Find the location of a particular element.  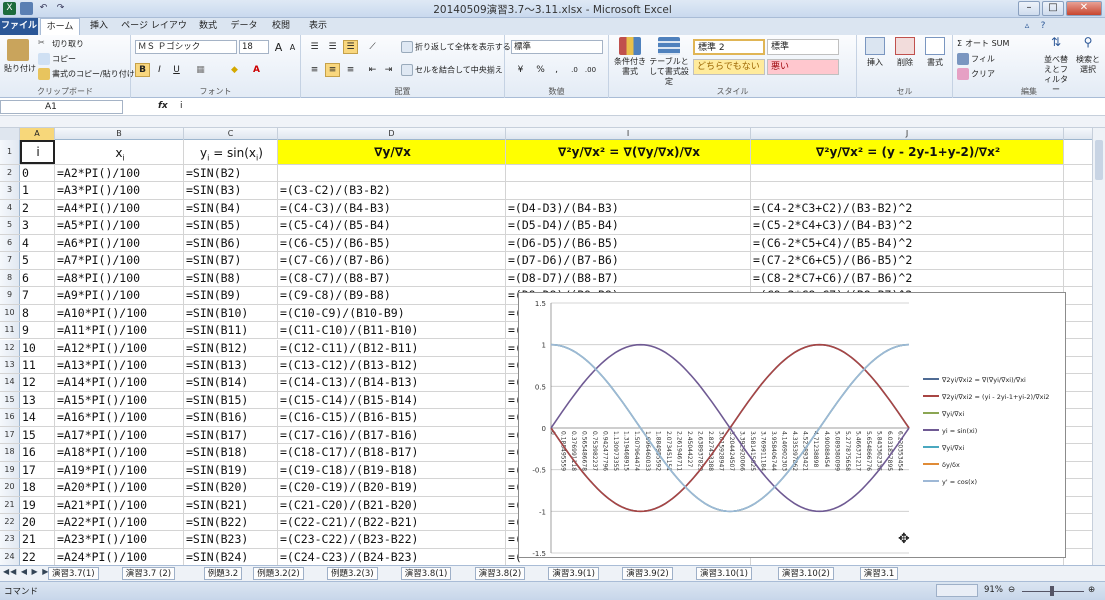

align-bottom-icon: ☰ is located at coordinates (350, 47).